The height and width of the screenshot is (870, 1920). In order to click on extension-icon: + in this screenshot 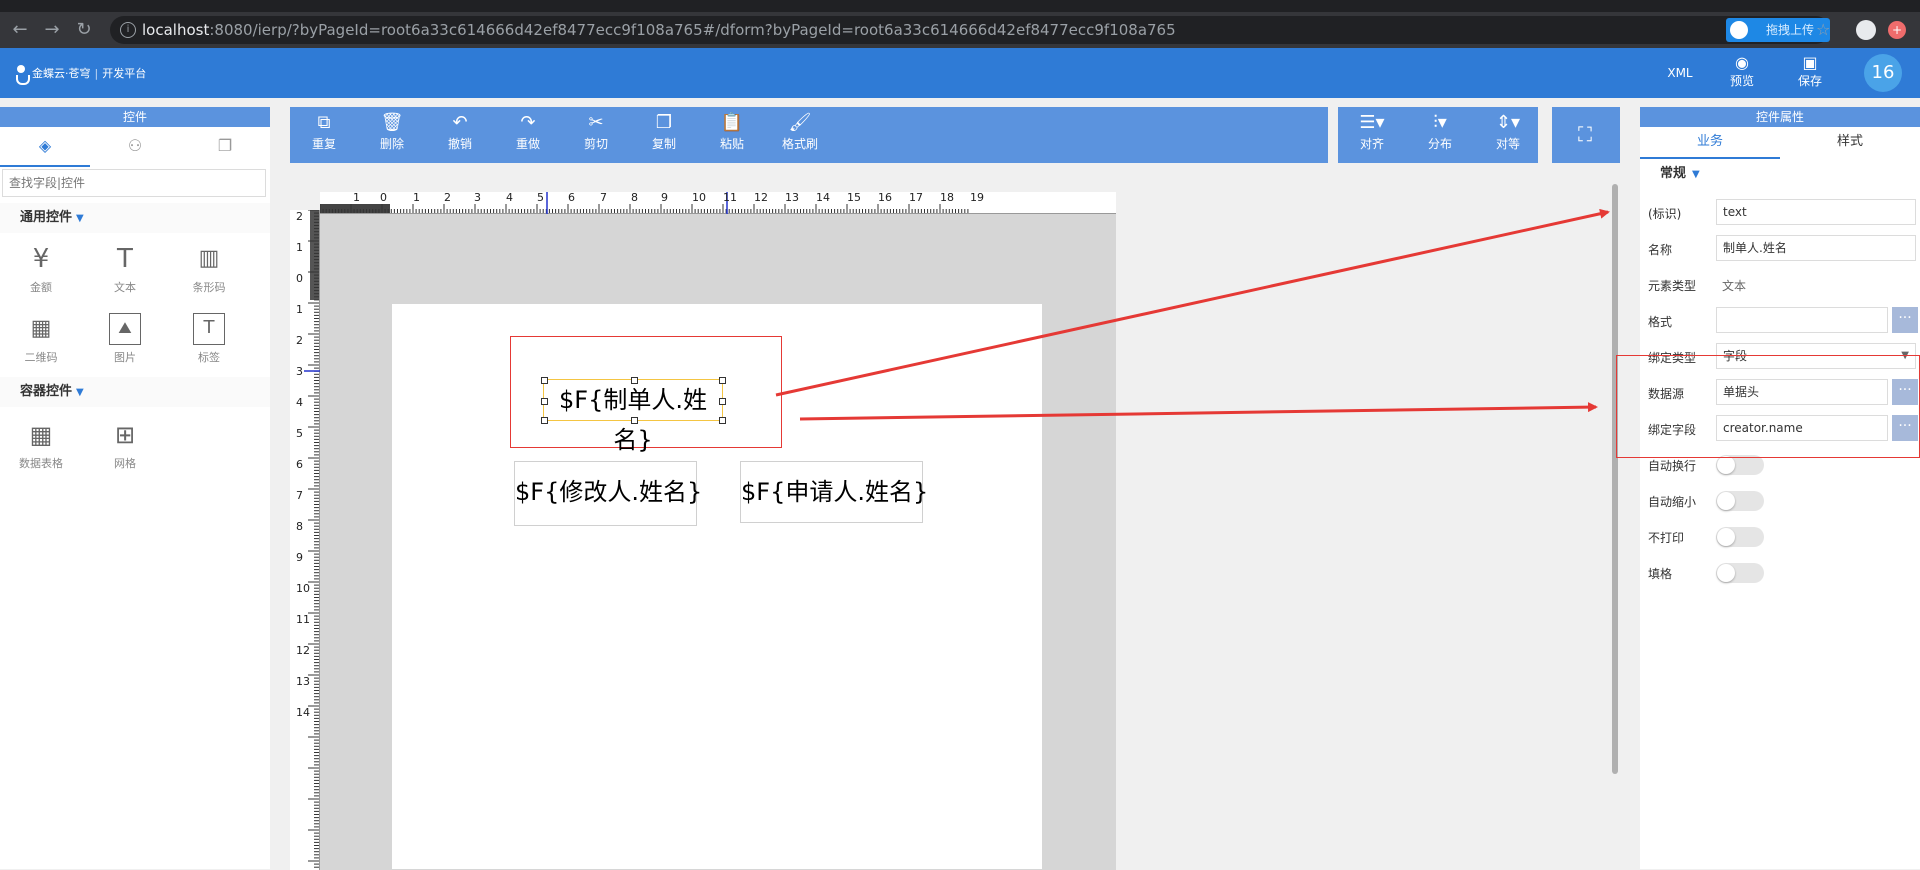, I will do `click(1897, 30)`.